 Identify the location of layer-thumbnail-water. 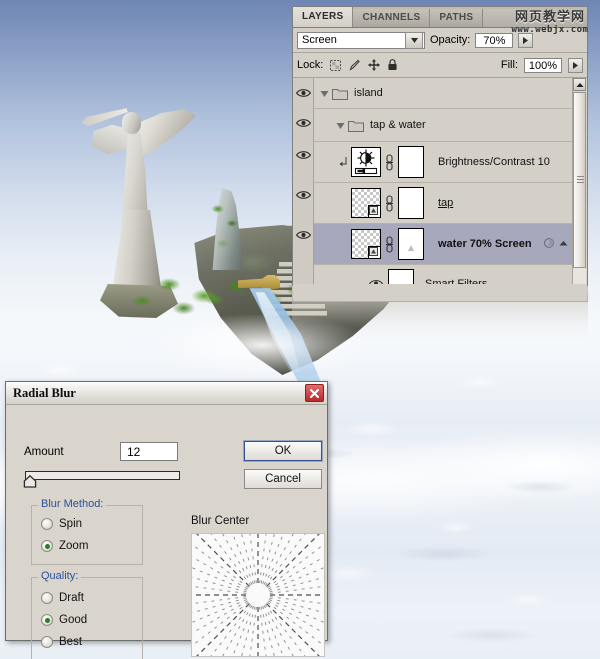
(366, 244).